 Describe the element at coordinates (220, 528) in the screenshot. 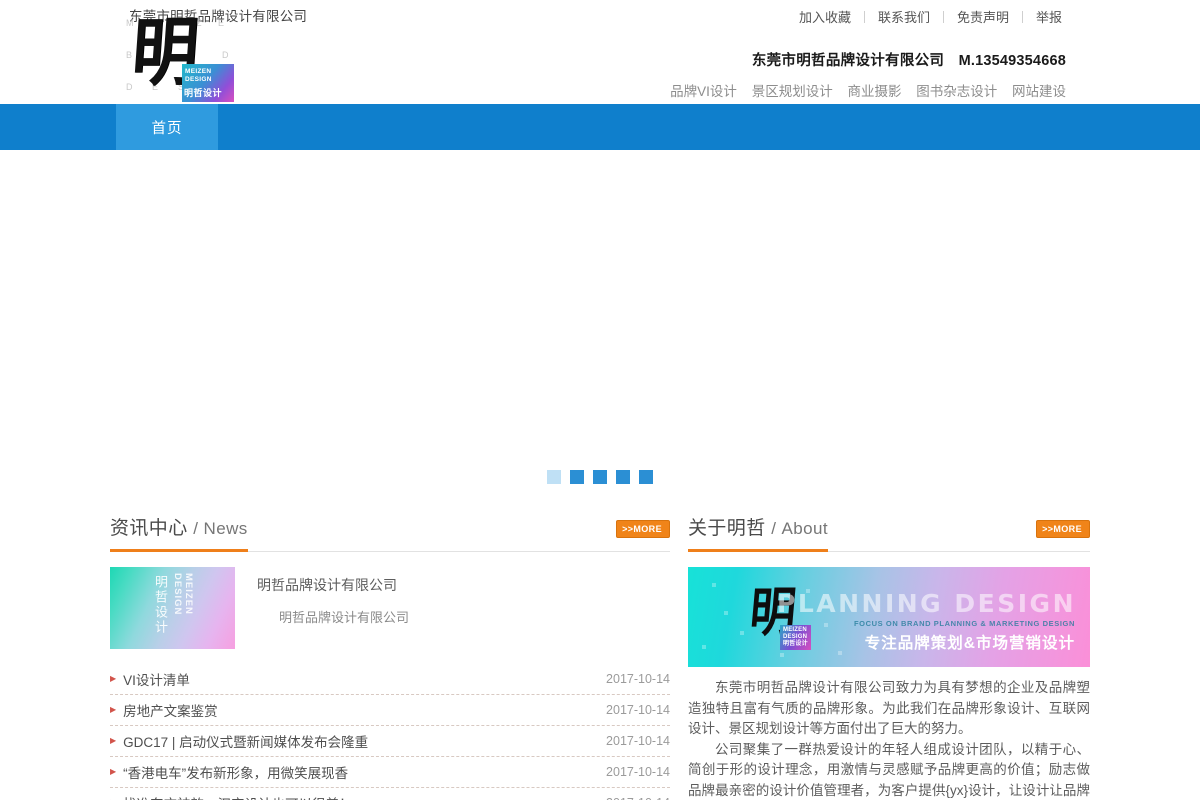

I see `news-title-en: / News` at that location.